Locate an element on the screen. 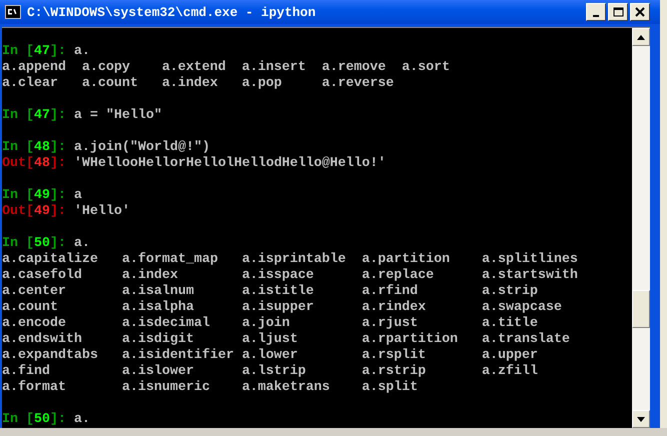  completion-item: a.zfill is located at coordinates (510, 371).